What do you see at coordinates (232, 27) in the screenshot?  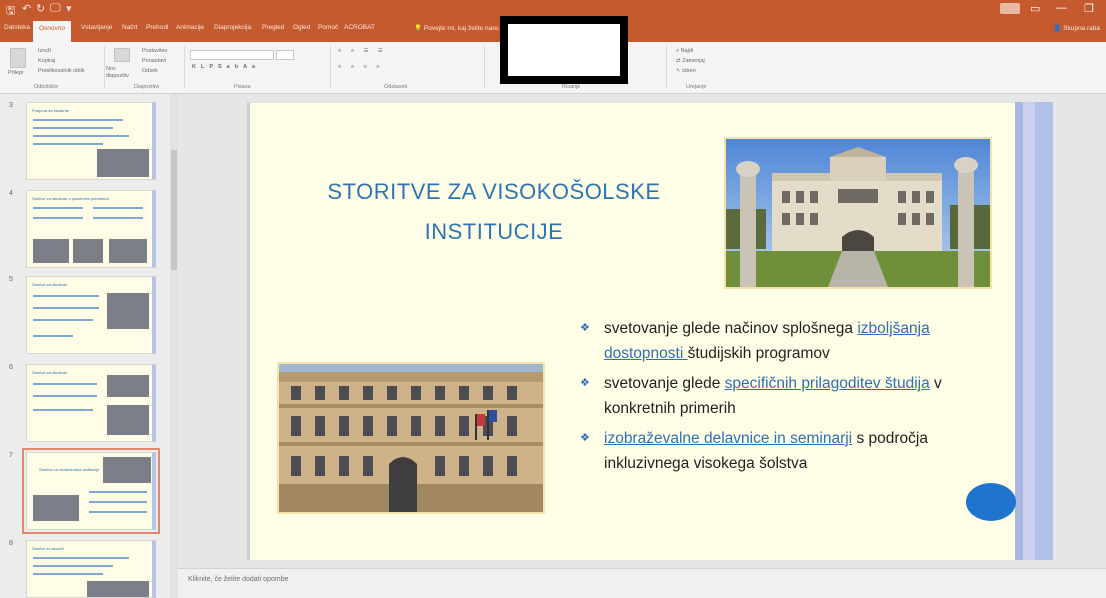 I see `tab-slideshow: Diaprojekcija` at bounding box center [232, 27].